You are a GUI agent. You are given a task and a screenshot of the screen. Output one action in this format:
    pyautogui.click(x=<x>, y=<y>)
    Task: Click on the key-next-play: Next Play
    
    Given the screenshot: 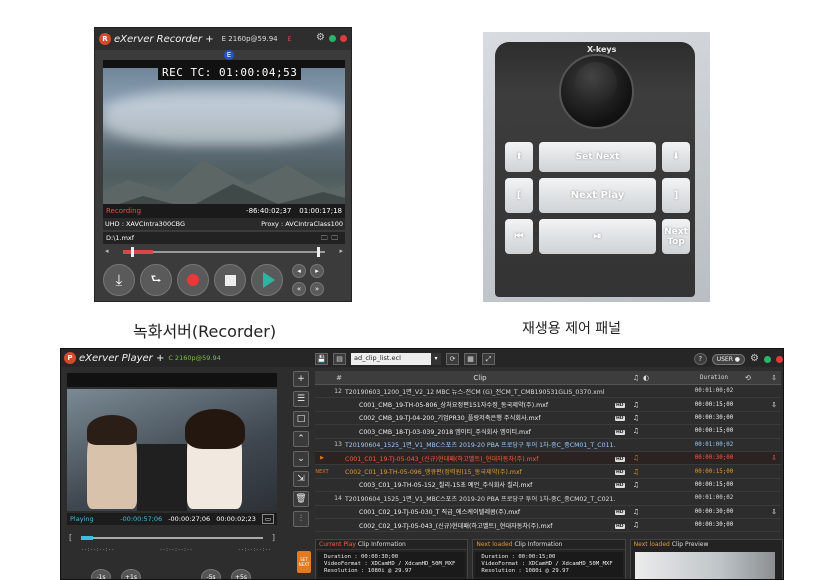 What is the action you would take?
    pyautogui.click(x=597, y=195)
    